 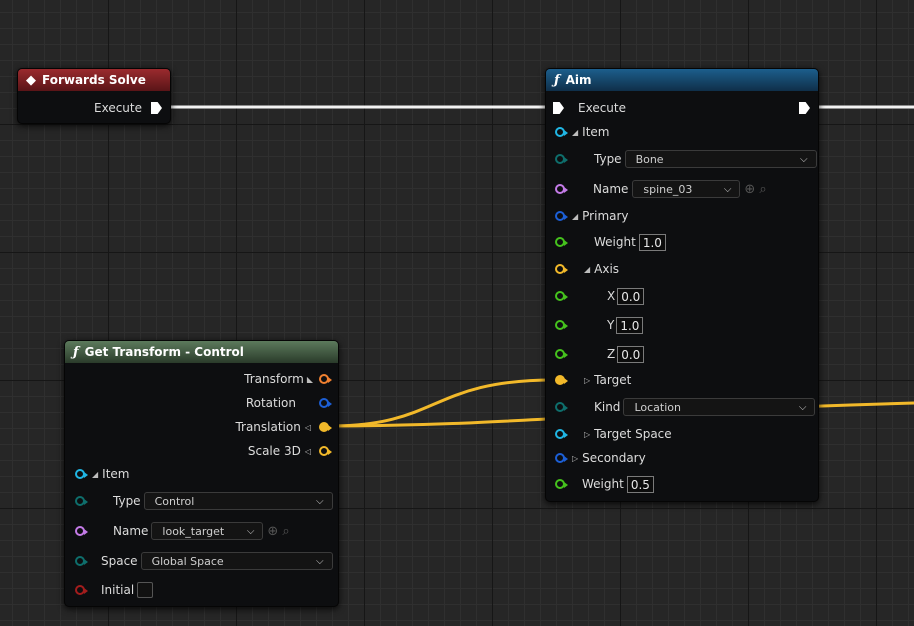 What do you see at coordinates (290, 451) in the screenshot?
I see `scale-output-row: Scale 3D ◁` at bounding box center [290, 451].